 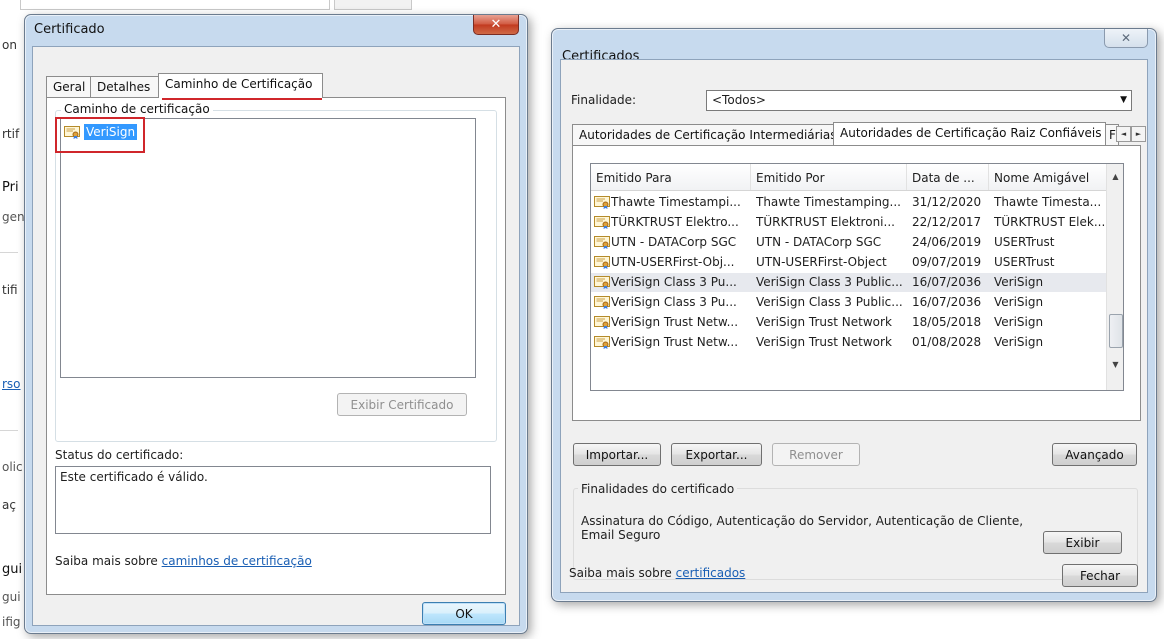 I want to click on tab-scroll-buttons: ◄ ►, so click(x=1131, y=134).